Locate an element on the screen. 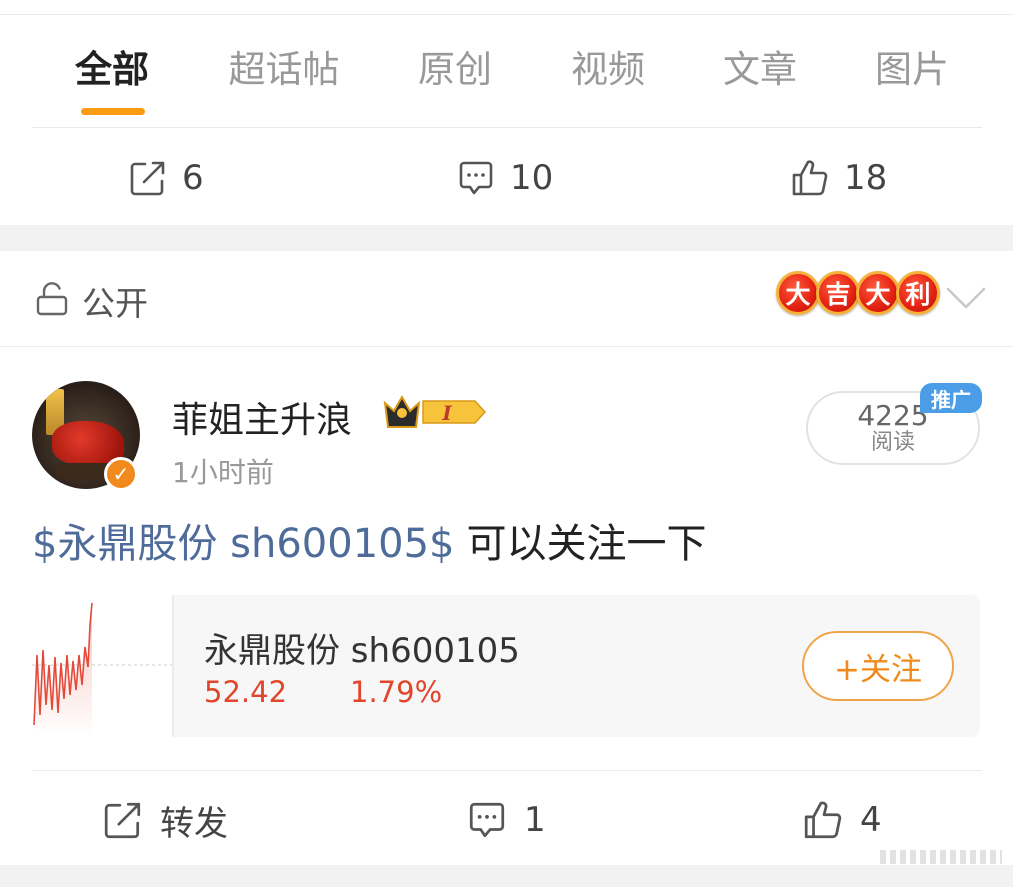 The height and width of the screenshot is (887, 1013). repost-button: 转发 is located at coordinates (165, 820).